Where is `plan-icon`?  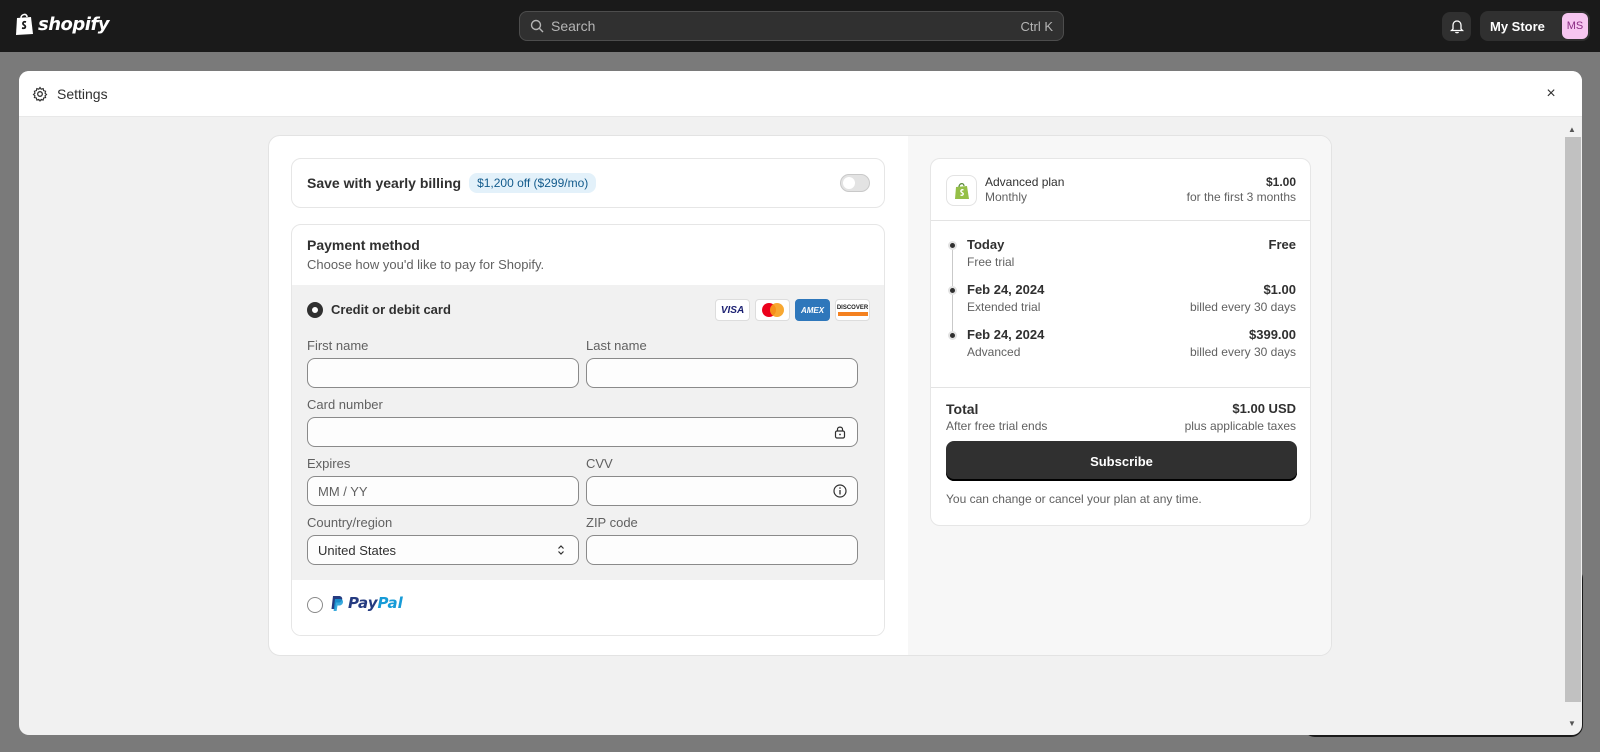 plan-icon is located at coordinates (961, 190).